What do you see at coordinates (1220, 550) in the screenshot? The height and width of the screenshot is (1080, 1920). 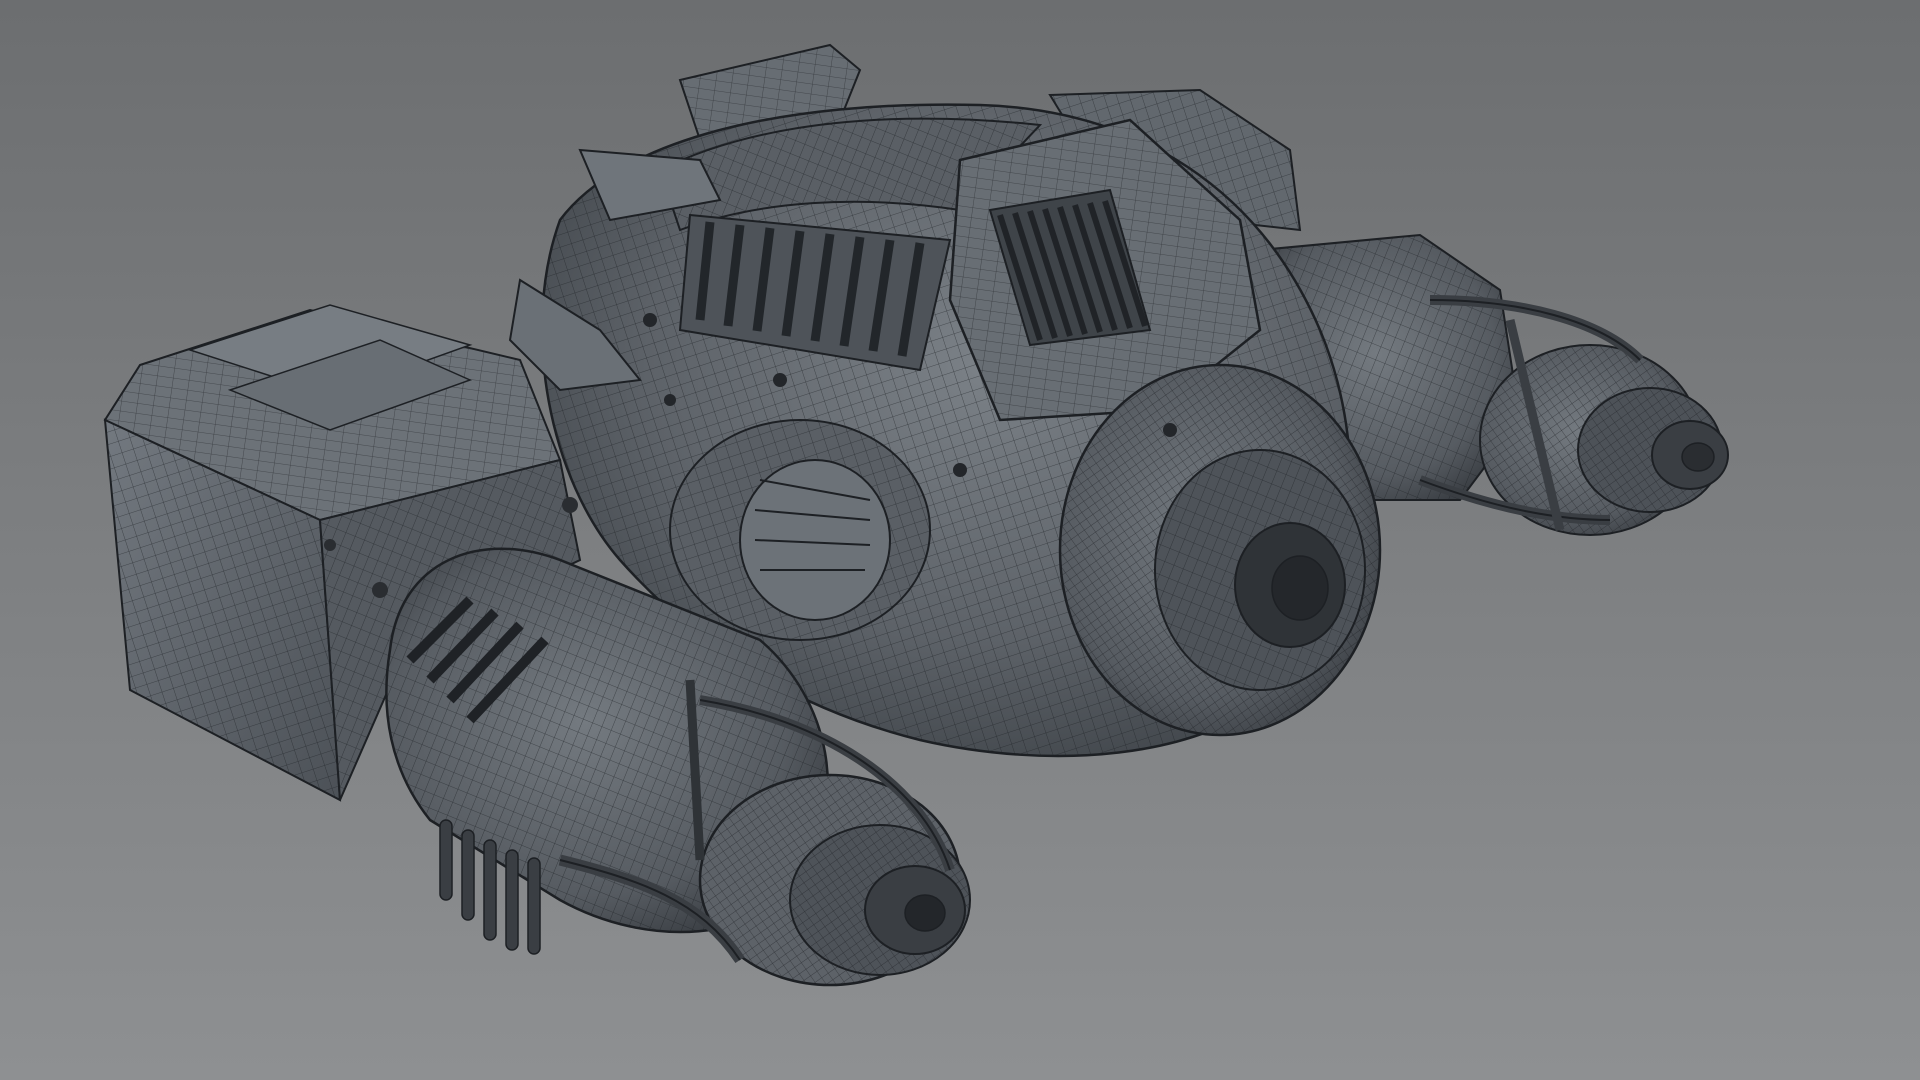 I see `hull-front-rotor` at bounding box center [1220, 550].